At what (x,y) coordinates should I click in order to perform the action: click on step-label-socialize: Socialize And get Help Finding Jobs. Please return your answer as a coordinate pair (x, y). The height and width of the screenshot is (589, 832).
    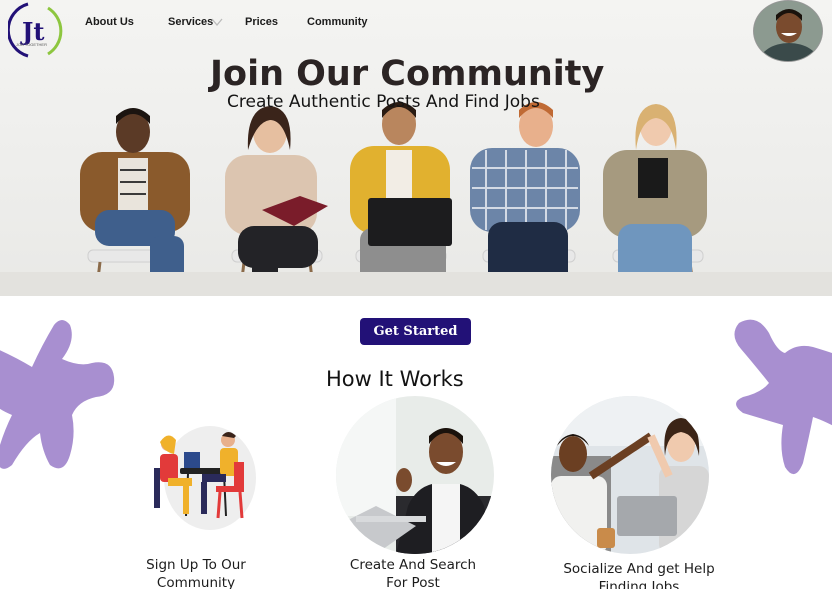
    Looking at the image, I should click on (639, 575).